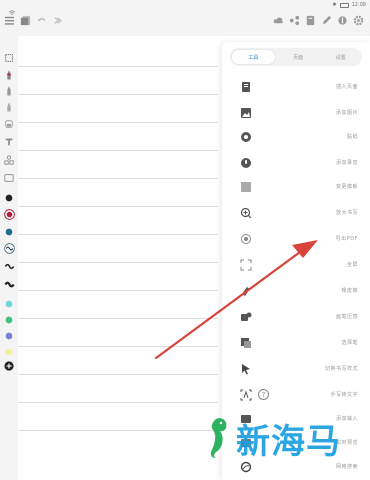 Image resolution: width=370 pixels, height=480 pixels. I want to click on menu-item-label: 网格搜索, so click(346, 467).